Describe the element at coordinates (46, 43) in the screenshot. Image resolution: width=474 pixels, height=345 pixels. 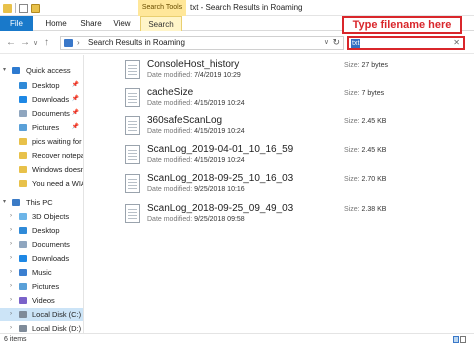
I see `up-arrow-icon: ↑` at that location.